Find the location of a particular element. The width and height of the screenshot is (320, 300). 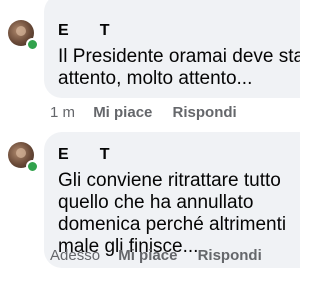

comment-text-line: Gli conviene ritrattare tutto is located at coordinates (169, 180).